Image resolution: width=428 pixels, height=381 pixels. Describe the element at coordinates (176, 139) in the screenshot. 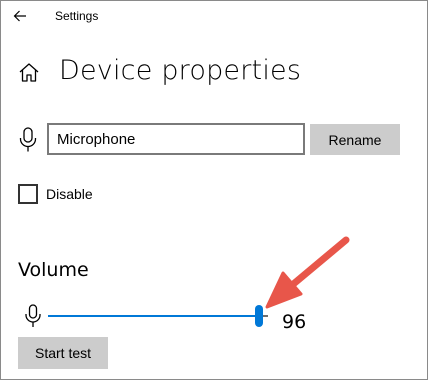

I see `device-name-input` at that location.